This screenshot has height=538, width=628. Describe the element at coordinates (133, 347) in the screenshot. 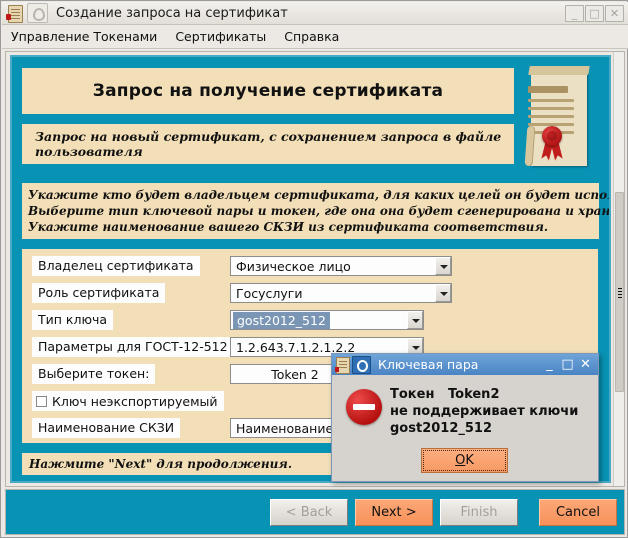

I see `label-gost-params: Параметры для ГОСТ-12-512` at that location.